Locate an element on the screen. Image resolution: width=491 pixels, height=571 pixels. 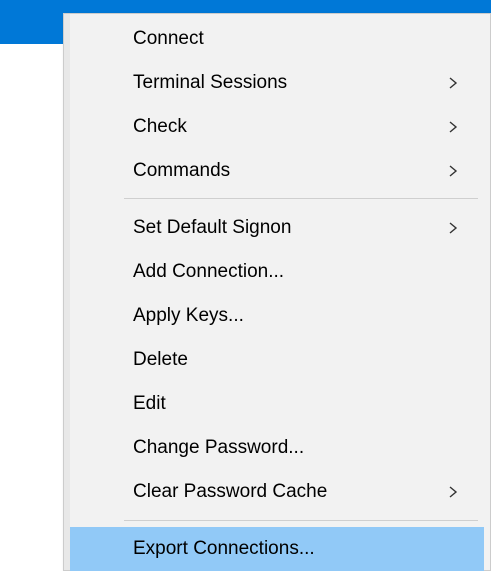
menu-item-label: Commands is located at coordinates (182, 170).